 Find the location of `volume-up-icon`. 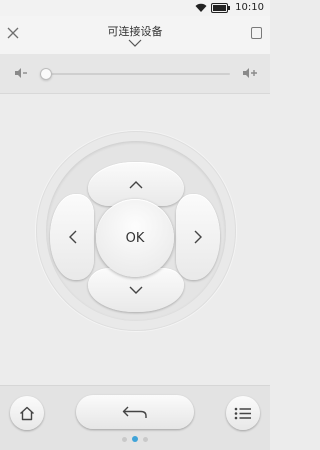

volume-up-icon is located at coordinates (250, 73).